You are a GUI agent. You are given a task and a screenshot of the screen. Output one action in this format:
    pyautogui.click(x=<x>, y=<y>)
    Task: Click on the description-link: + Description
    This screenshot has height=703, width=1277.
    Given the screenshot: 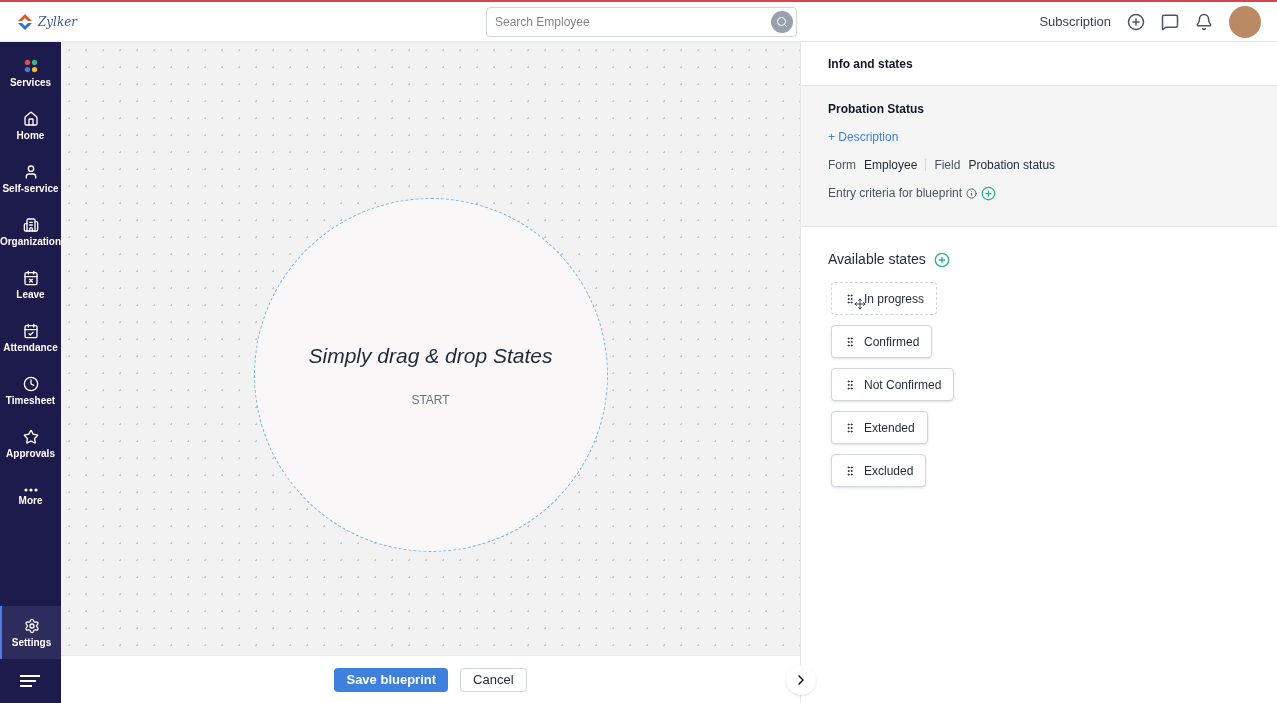 What is the action you would take?
    pyautogui.click(x=1039, y=137)
    